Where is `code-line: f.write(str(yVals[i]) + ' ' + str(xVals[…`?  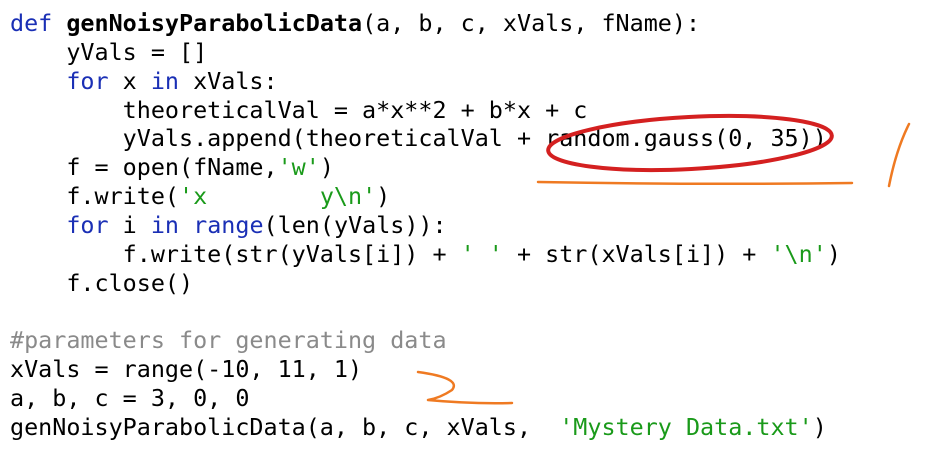 code-line: f.write(str(yVals[i]) + ' ' + str(xVals[… is located at coordinates (425, 254).